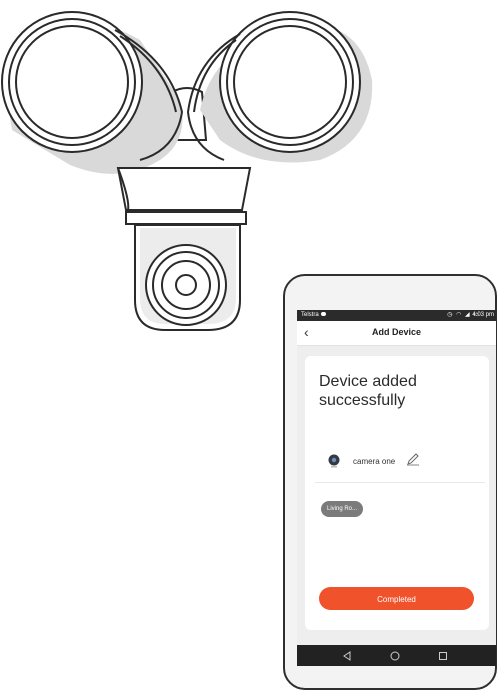  What do you see at coordinates (396, 315) in the screenshot?
I see `status-bar: Telstra ◷ ◠ ◢ ▭ 4:03 pm` at bounding box center [396, 315].